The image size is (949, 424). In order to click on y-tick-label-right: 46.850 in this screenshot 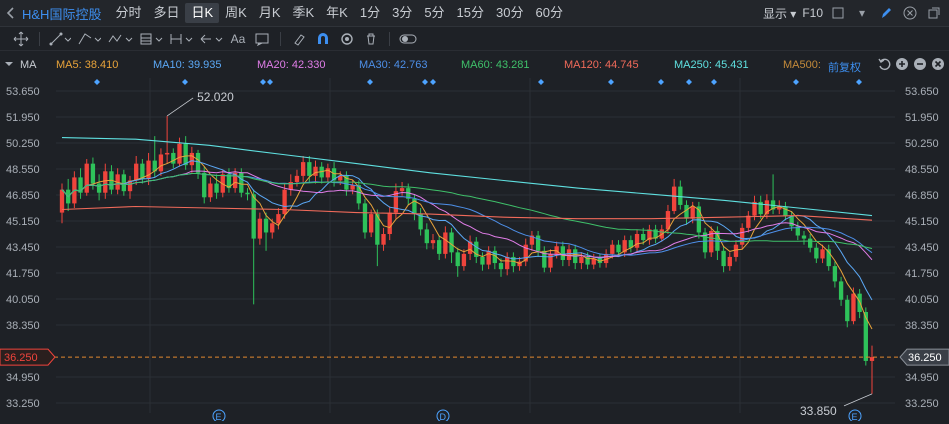, I will do `click(922, 196)`.